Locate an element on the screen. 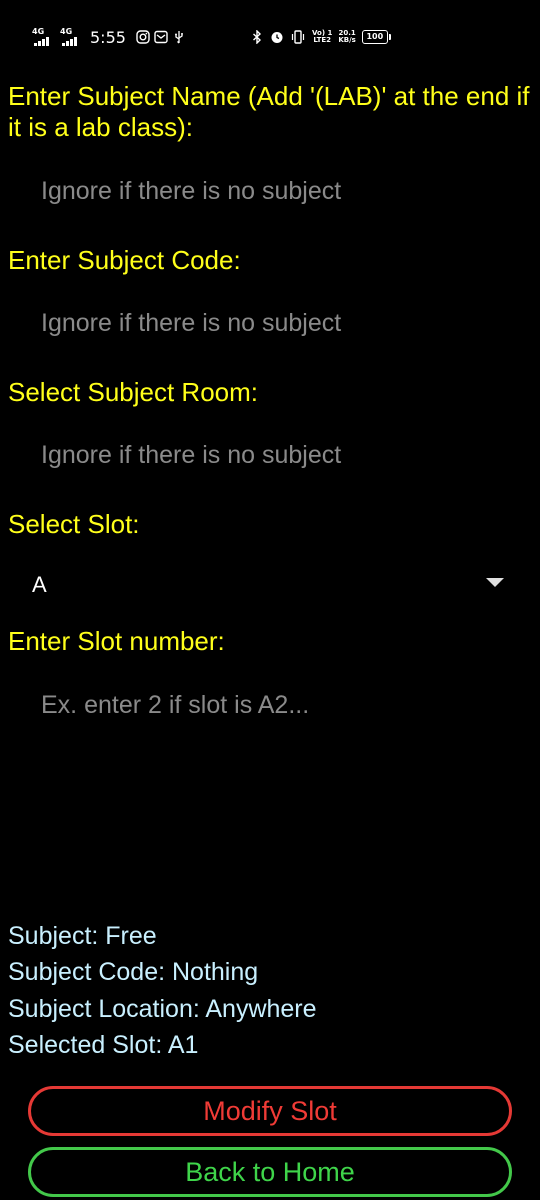 The width and height of the screenshot is (540, 1200). slot-selected-value: A is located at coordinates (39, 584).